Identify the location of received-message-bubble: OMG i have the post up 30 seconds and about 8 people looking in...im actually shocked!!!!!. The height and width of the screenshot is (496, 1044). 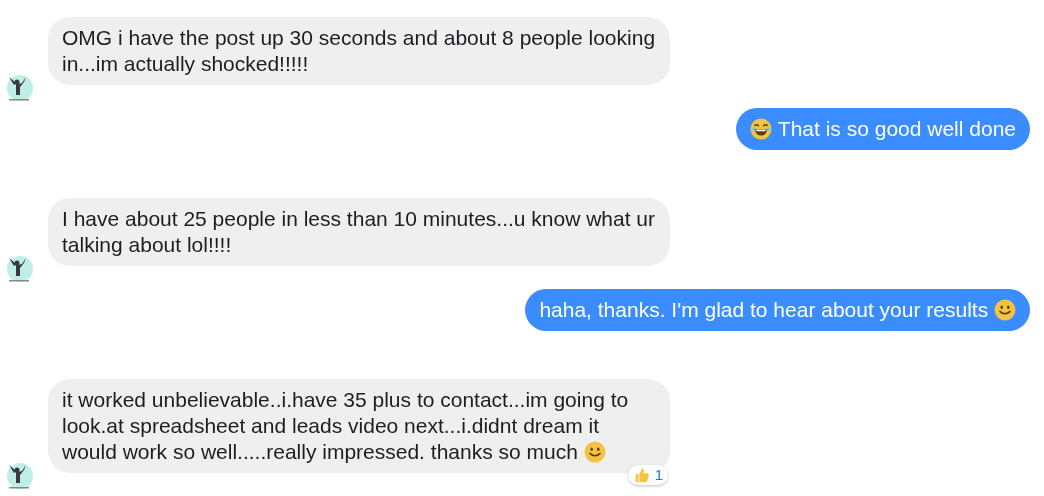
(359, 51).